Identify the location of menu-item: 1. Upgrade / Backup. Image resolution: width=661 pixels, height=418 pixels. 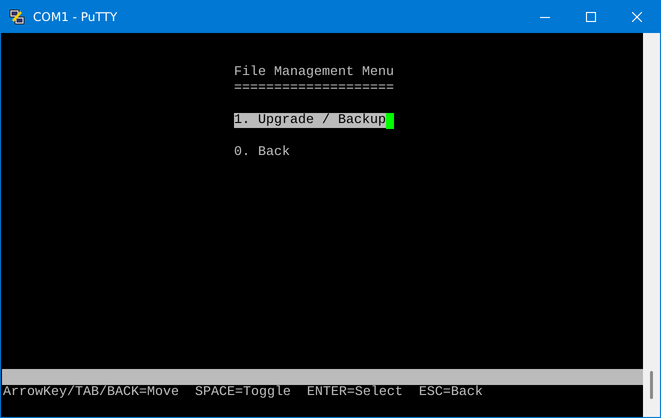
(310, 120).